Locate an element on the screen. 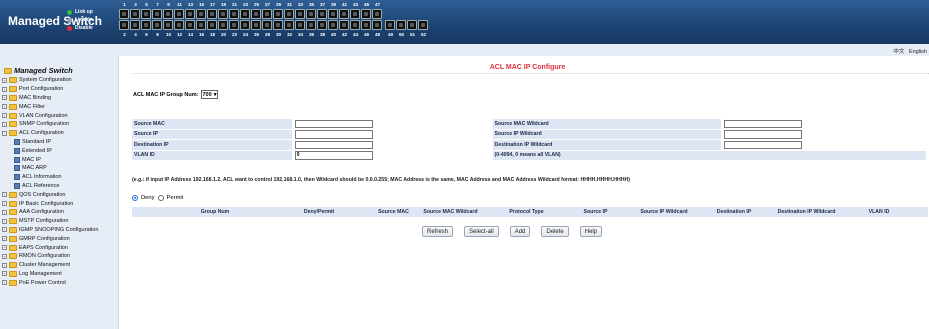 Image resolution: width=929 pixels, height=329 pixels. add-button: Add is located at coordinates (520, 231).